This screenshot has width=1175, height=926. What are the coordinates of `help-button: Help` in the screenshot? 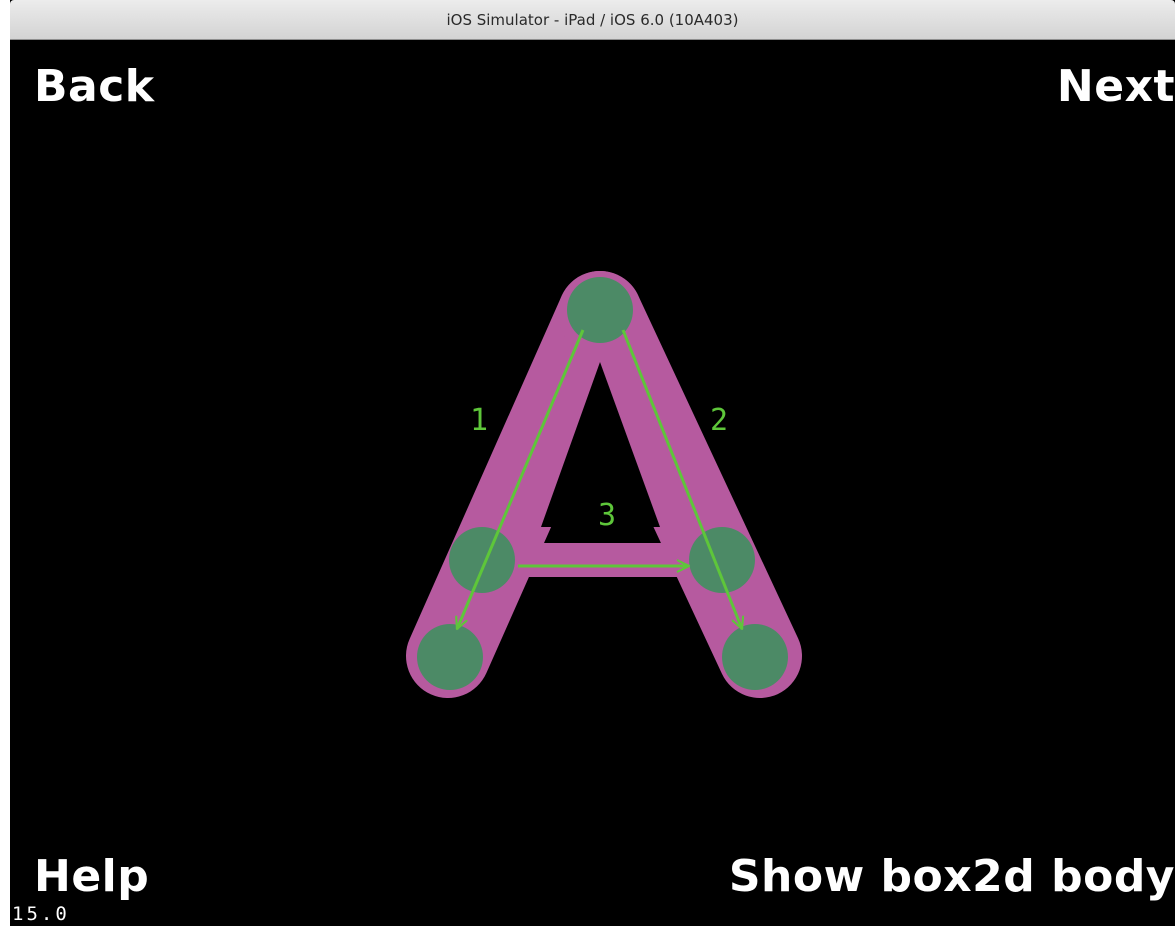 It's located at (91, 877).